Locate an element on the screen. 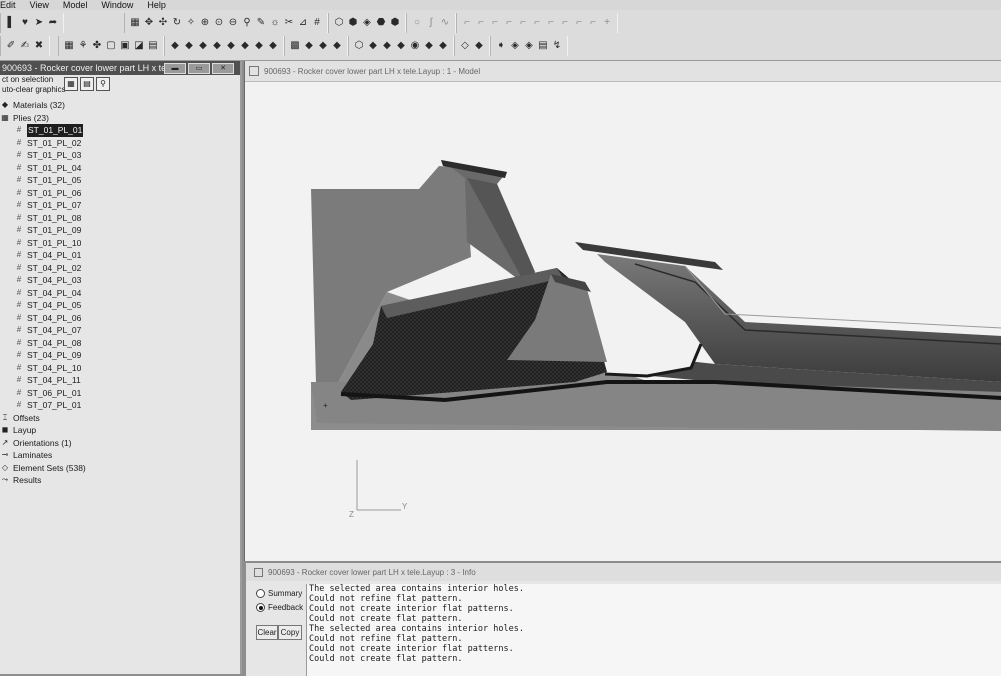 The image size is (1001, 676). tree-node-laminates: ⊸ Laminates is located at coordinates (120, 455).